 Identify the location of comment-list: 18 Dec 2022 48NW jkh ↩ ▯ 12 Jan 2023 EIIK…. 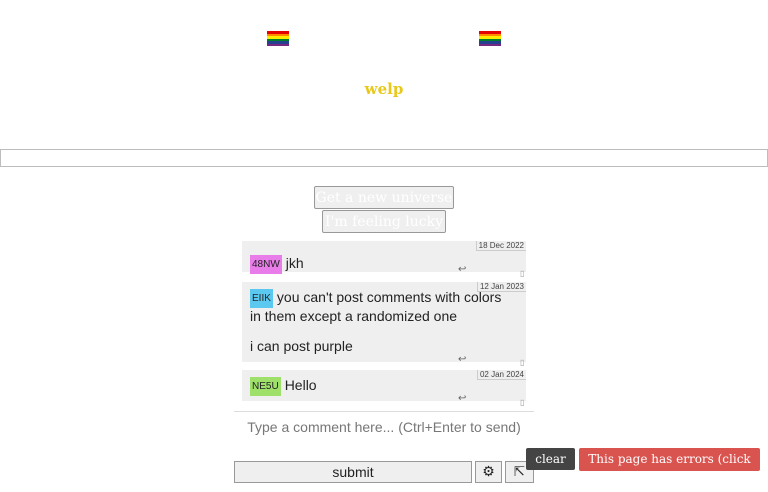
(384, 321).